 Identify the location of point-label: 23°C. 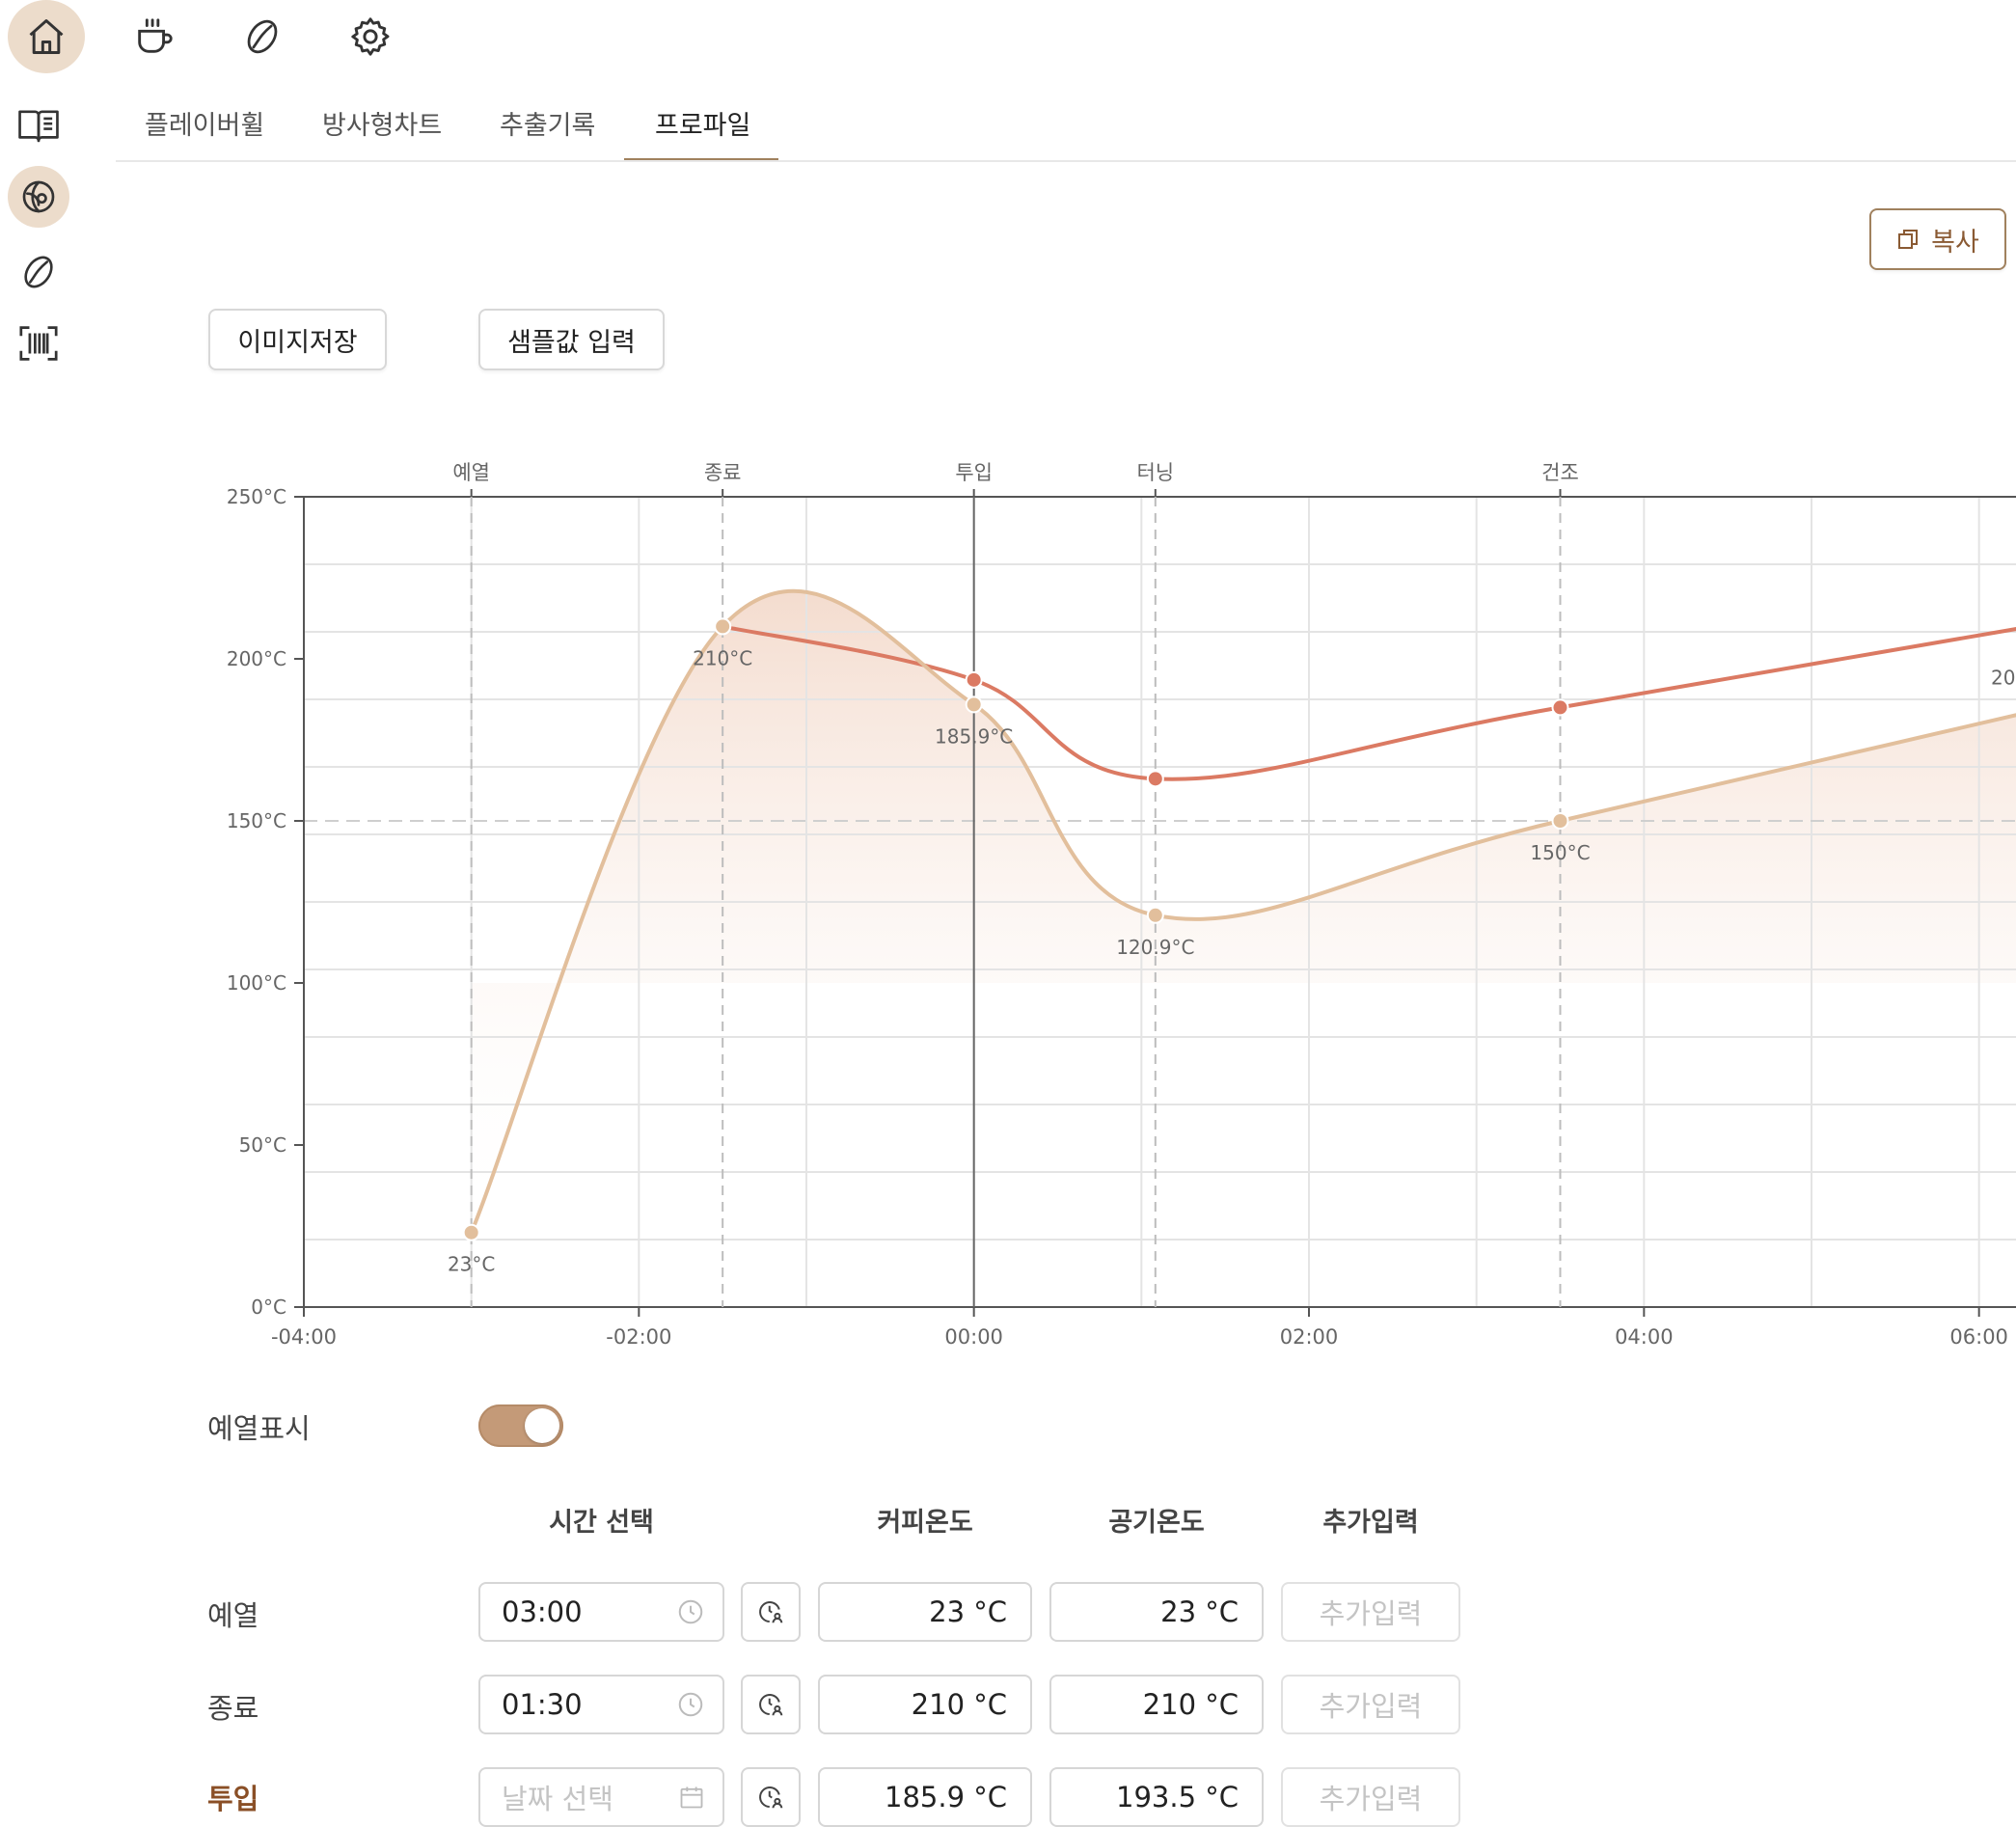
(471, 1264).